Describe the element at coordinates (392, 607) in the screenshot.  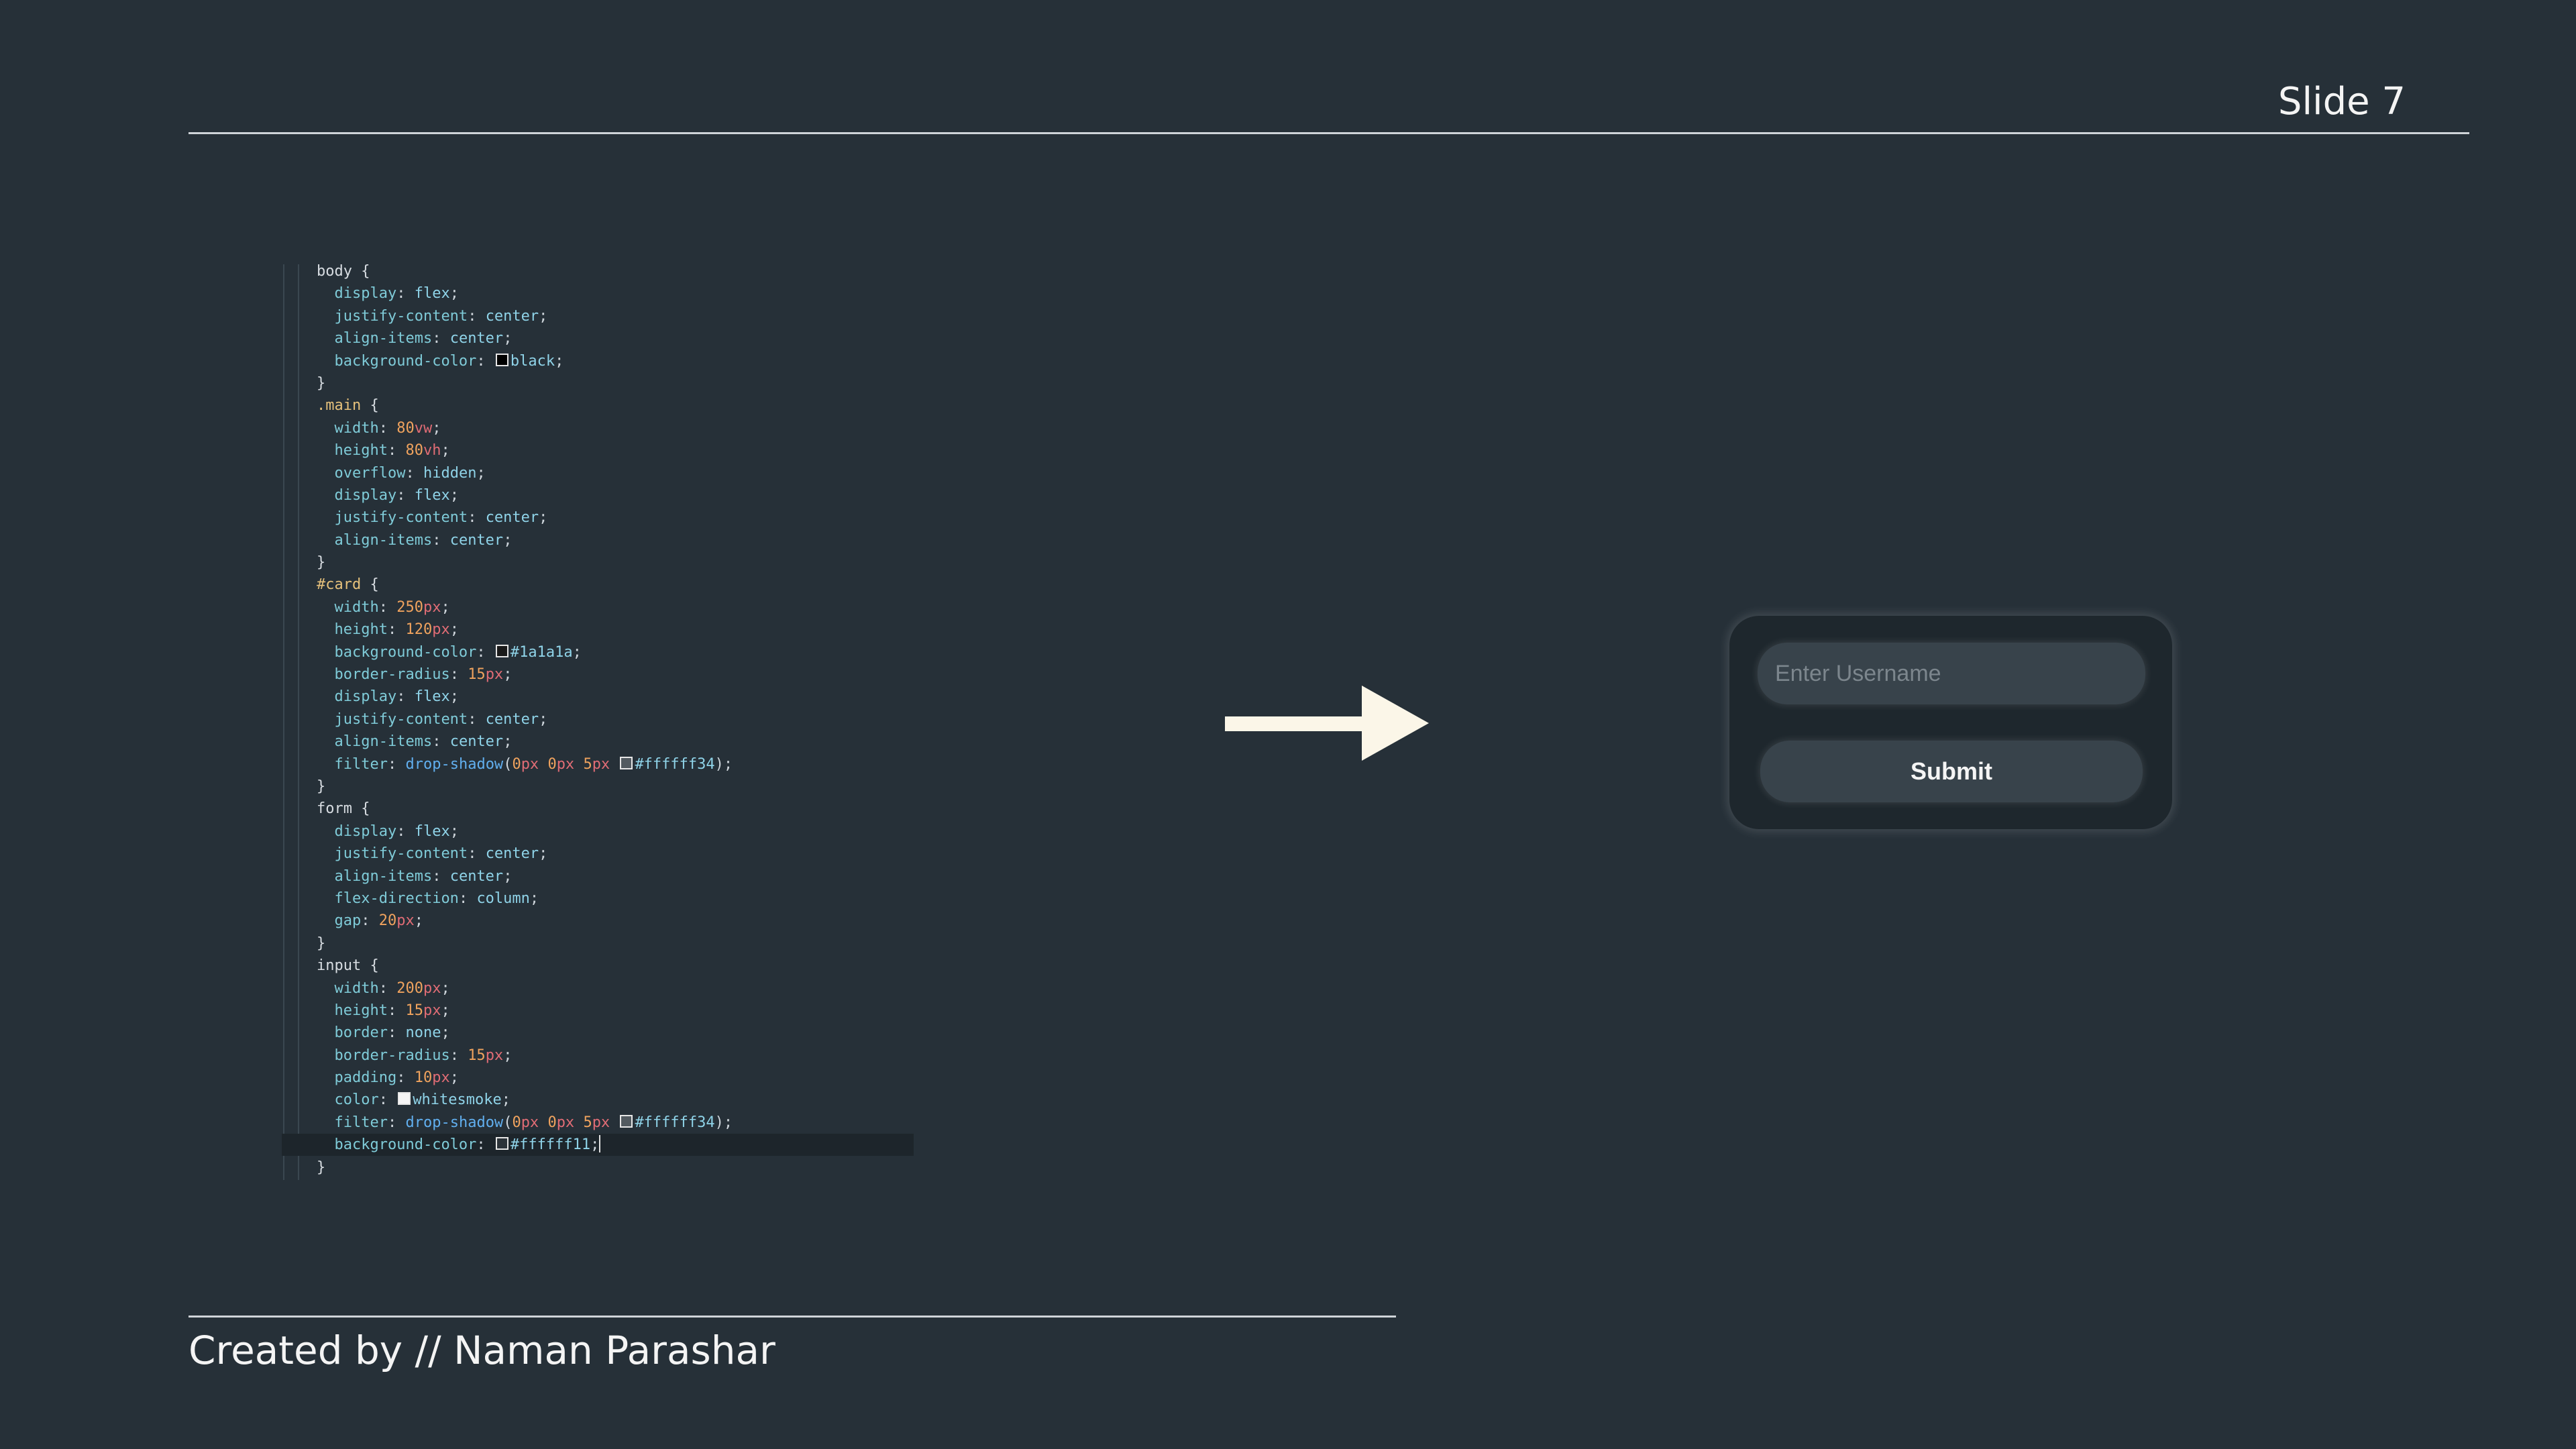
I see `code-line: width: 250px;` at that location.